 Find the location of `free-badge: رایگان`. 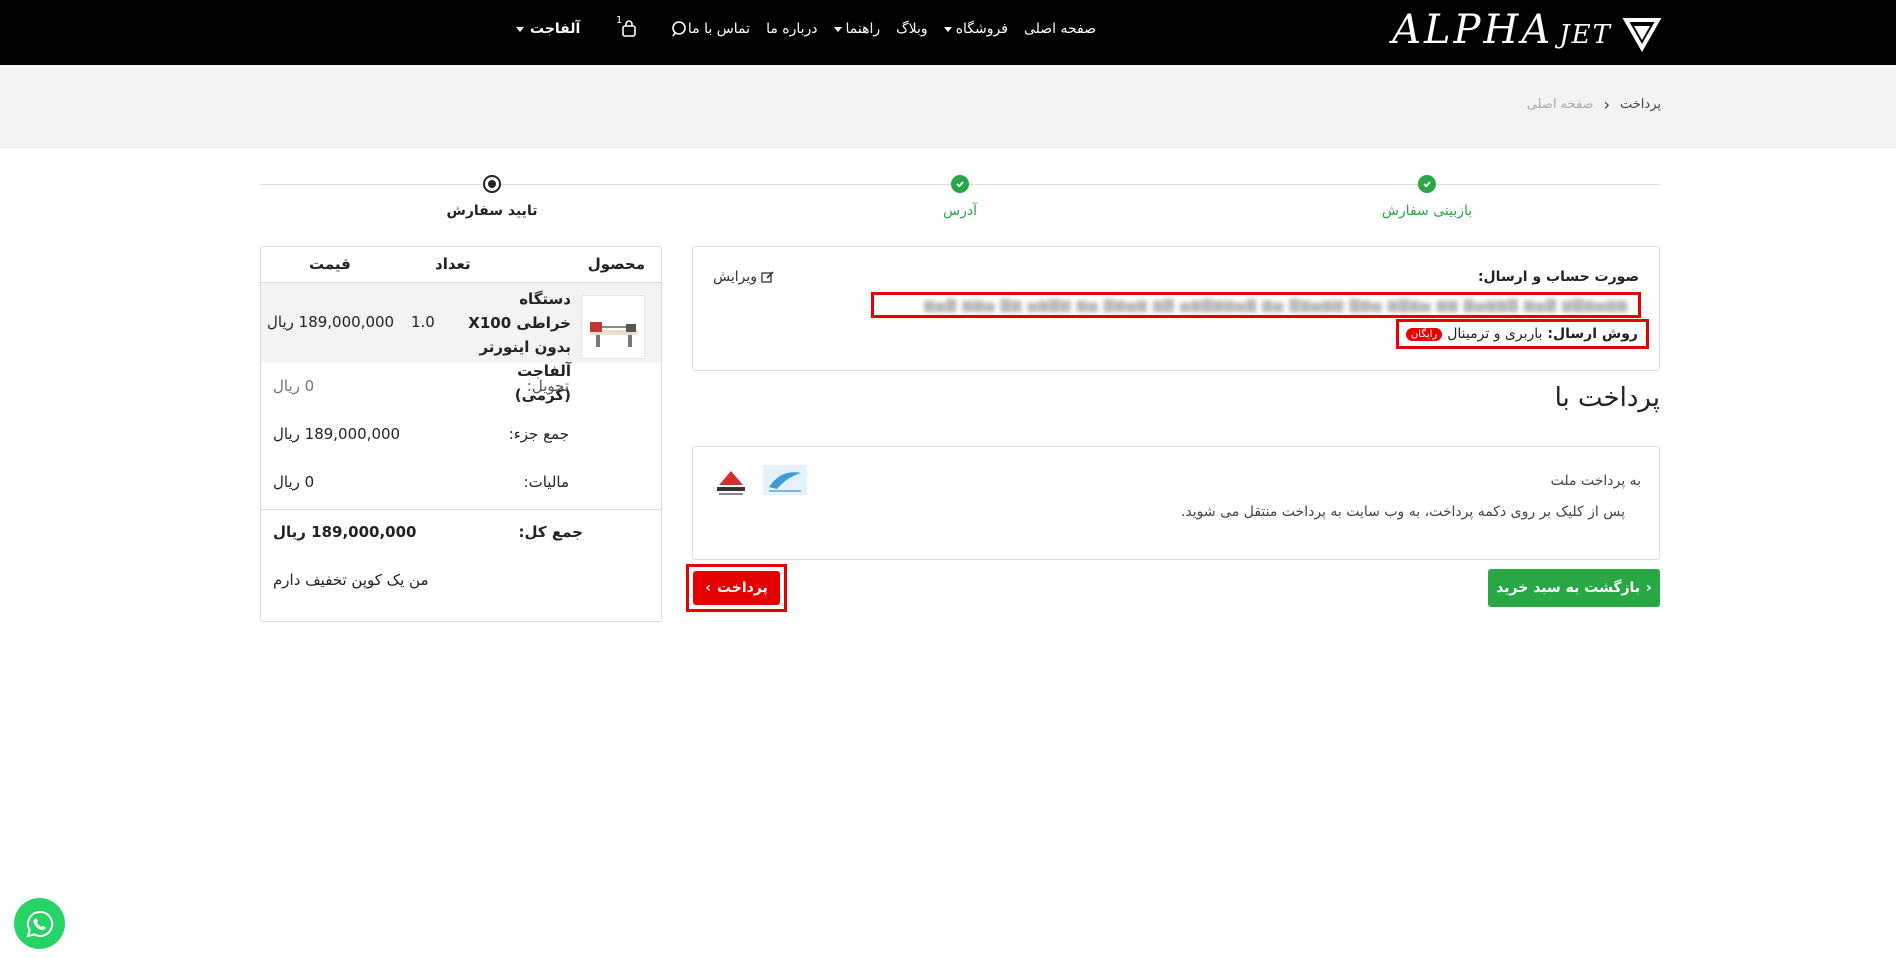

free-badge: رایگان is located at coordinates (1424, 334).